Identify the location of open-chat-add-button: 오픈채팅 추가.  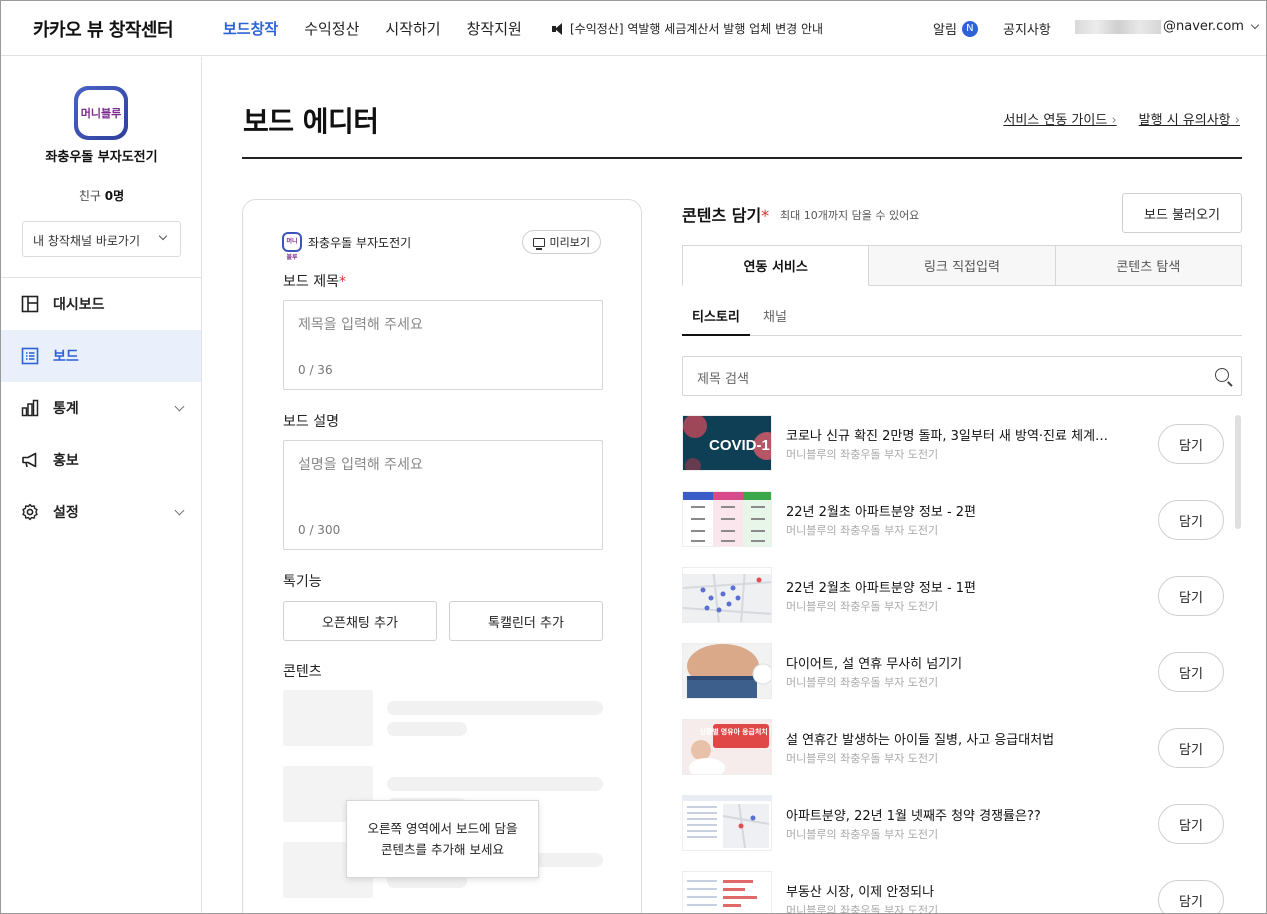
(360, 621).